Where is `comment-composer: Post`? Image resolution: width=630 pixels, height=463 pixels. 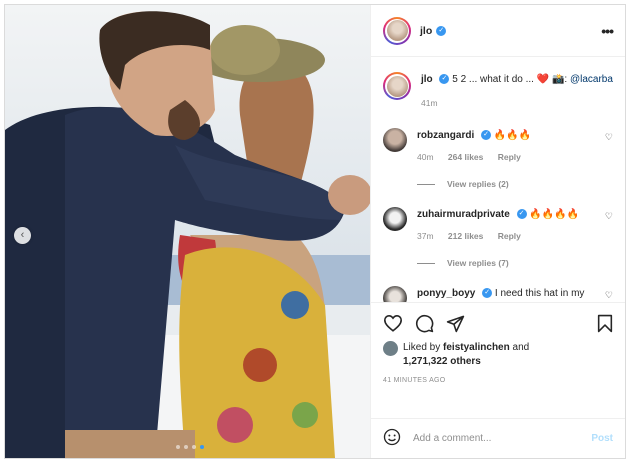
comment-composer: Post is located at coordinates (498, 438).